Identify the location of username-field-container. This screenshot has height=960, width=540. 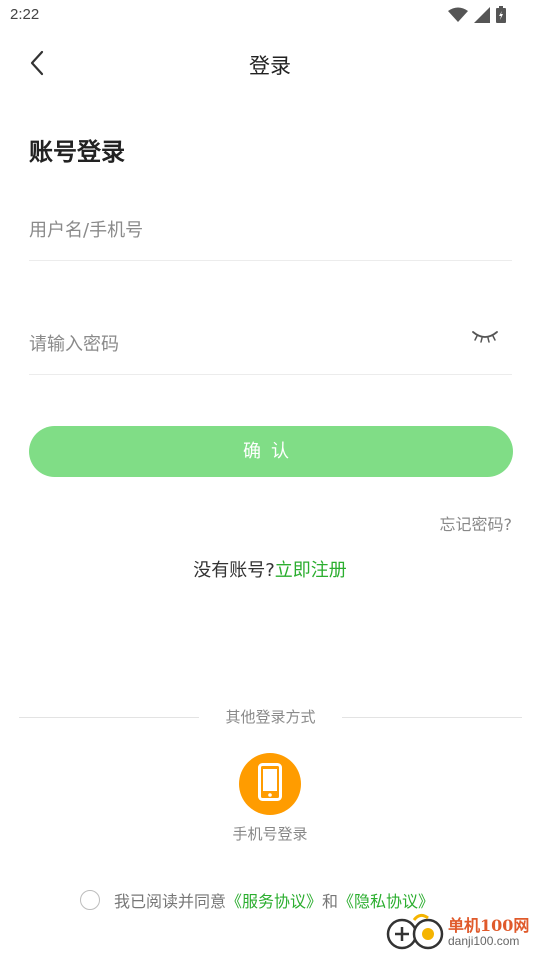
(270, 230).